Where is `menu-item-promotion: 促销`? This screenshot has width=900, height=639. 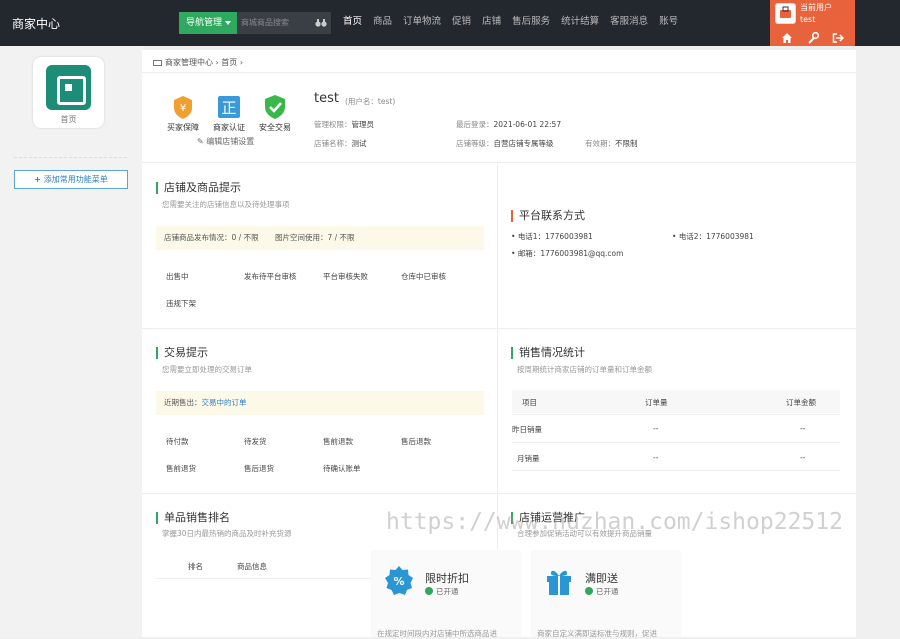 menu-item-promotion: 促销 is located at coordinates (461, 23).